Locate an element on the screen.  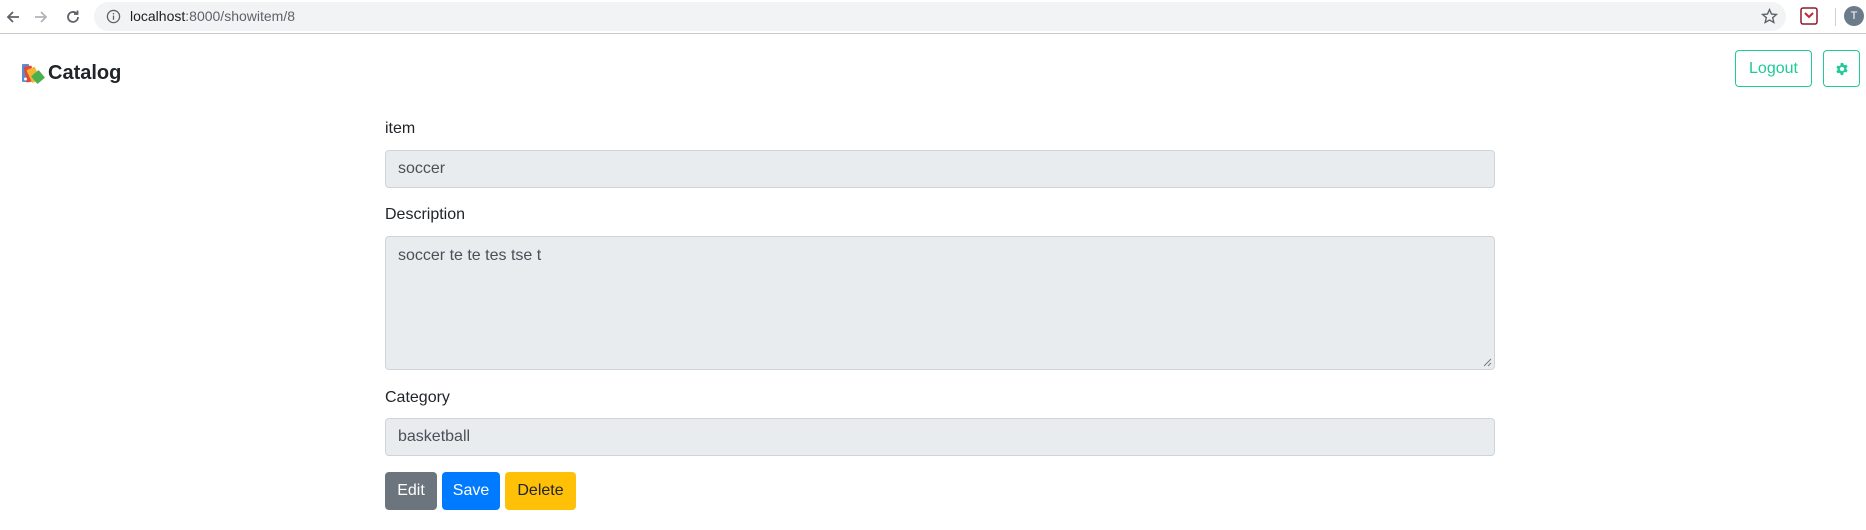
url-host: localhost is located at coordinates (158, 16).